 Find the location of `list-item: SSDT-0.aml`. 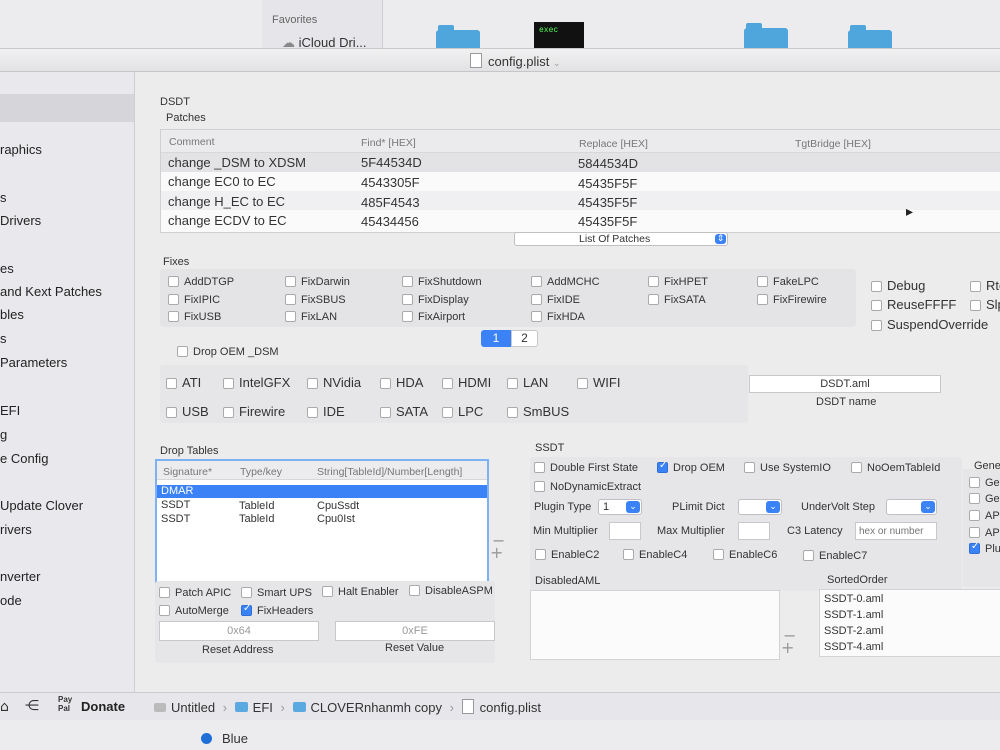

list-item: SSDT-0.aml is located at coordinates (853, 599).